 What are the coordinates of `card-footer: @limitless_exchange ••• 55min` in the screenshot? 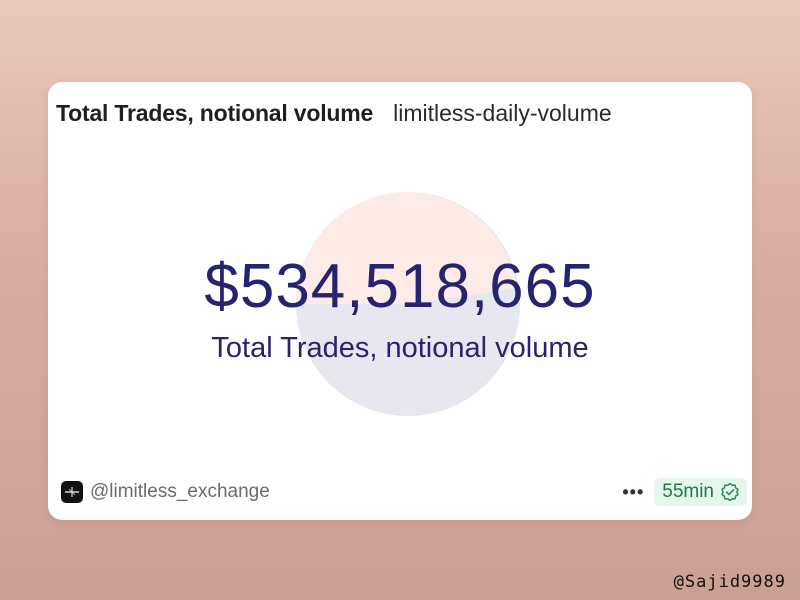 It's located at (404, 492).